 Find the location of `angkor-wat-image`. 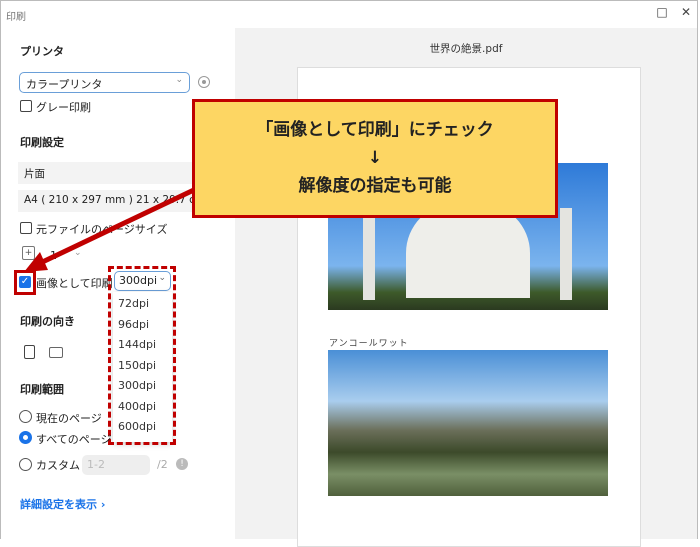

angkor-wat-image is located at coordinates (468, 423).